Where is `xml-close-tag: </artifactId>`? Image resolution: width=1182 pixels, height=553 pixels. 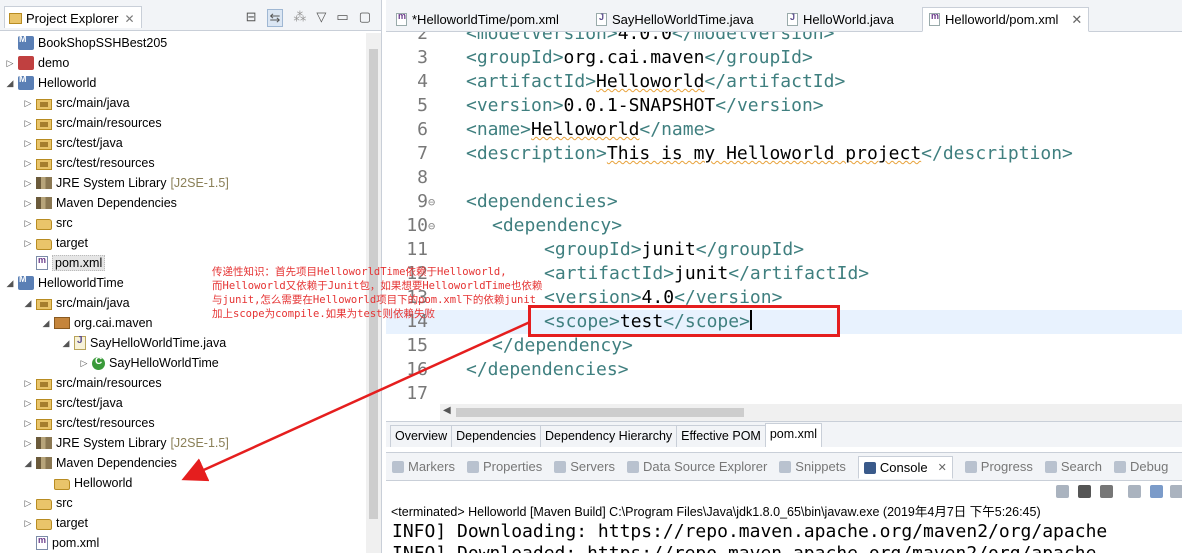 xml-close-tag: </artifactId> is located at coordinates (775, 81).